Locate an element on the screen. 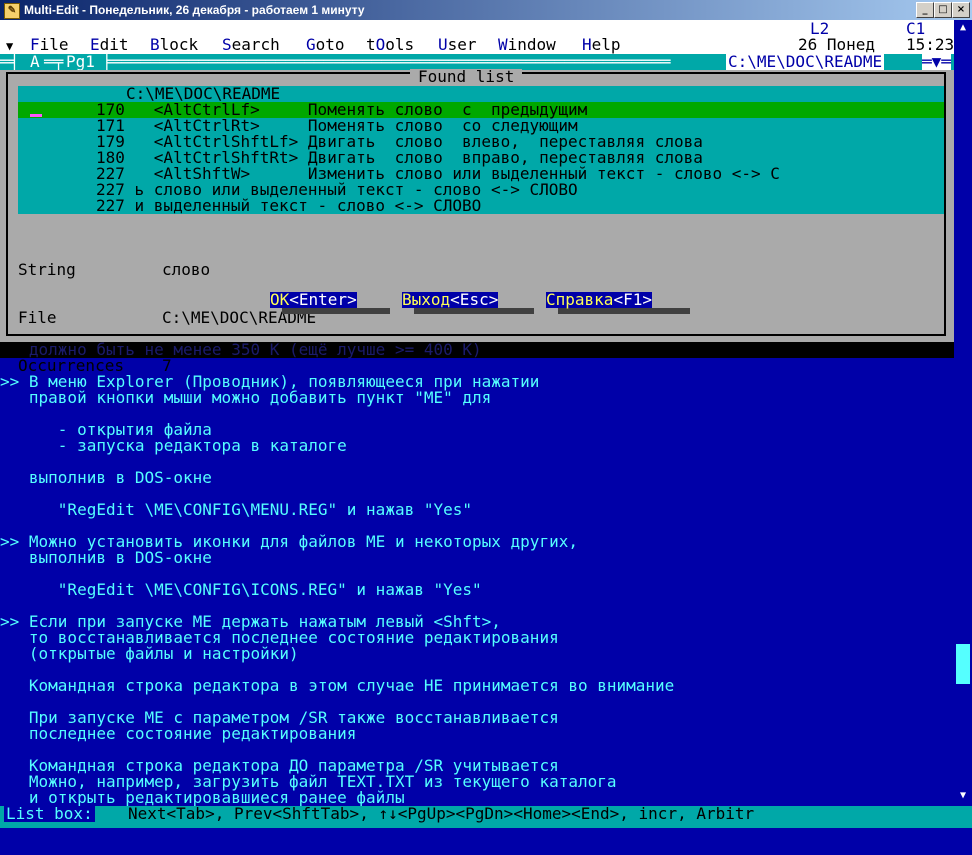 This screenshot has height=855, width=972. menu-file: File is located at coordinates (49, 45).